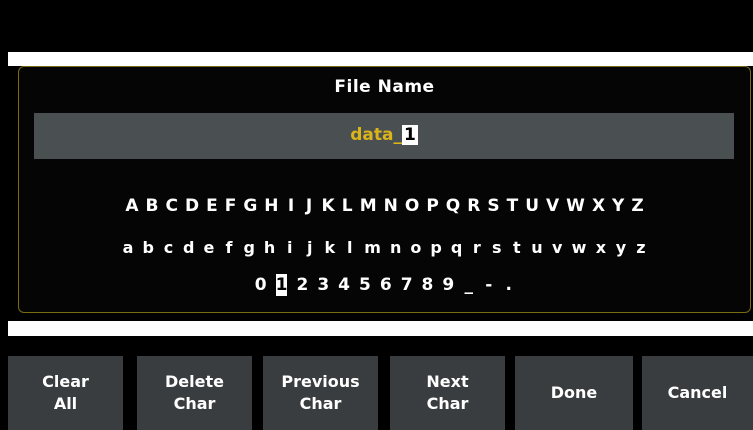  I want to click on lowercase-key: q, so click(456, 248).